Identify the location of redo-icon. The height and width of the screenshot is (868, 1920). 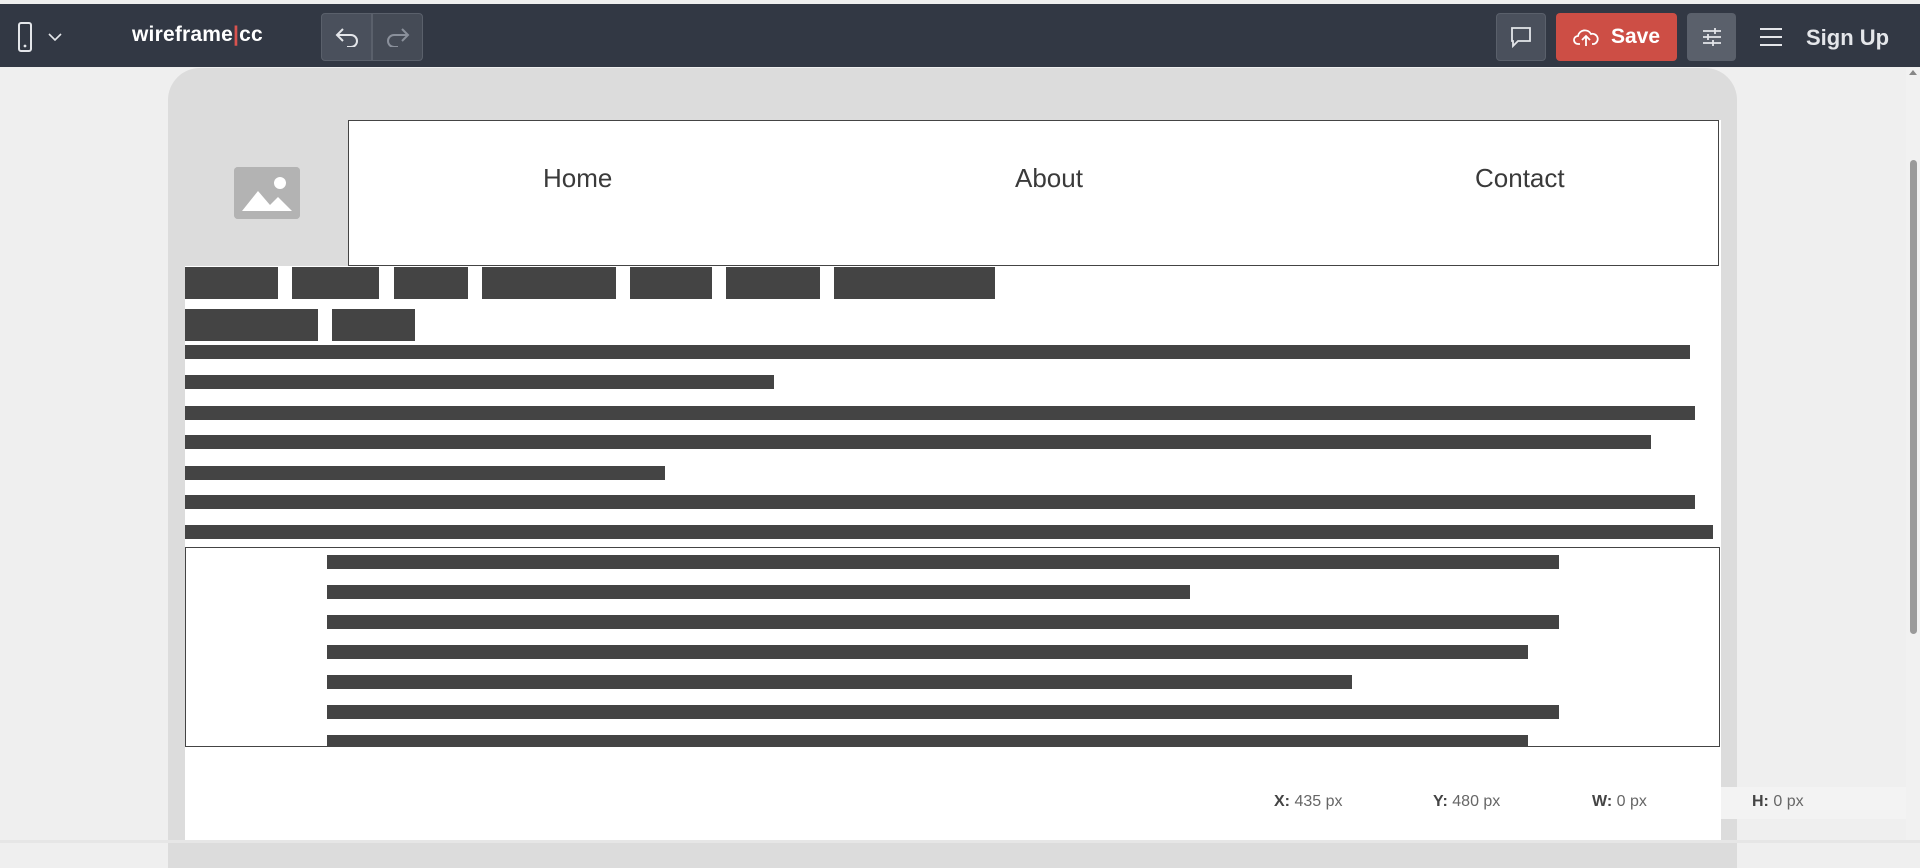
(397, 37).